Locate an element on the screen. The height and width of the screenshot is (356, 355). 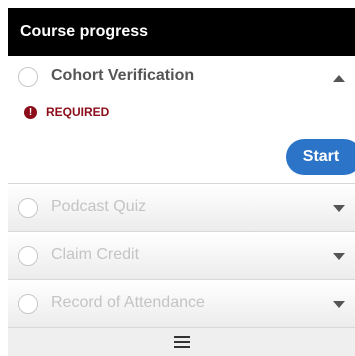
required-badge: ! REQUIRED is located at coordinates (66, 112).